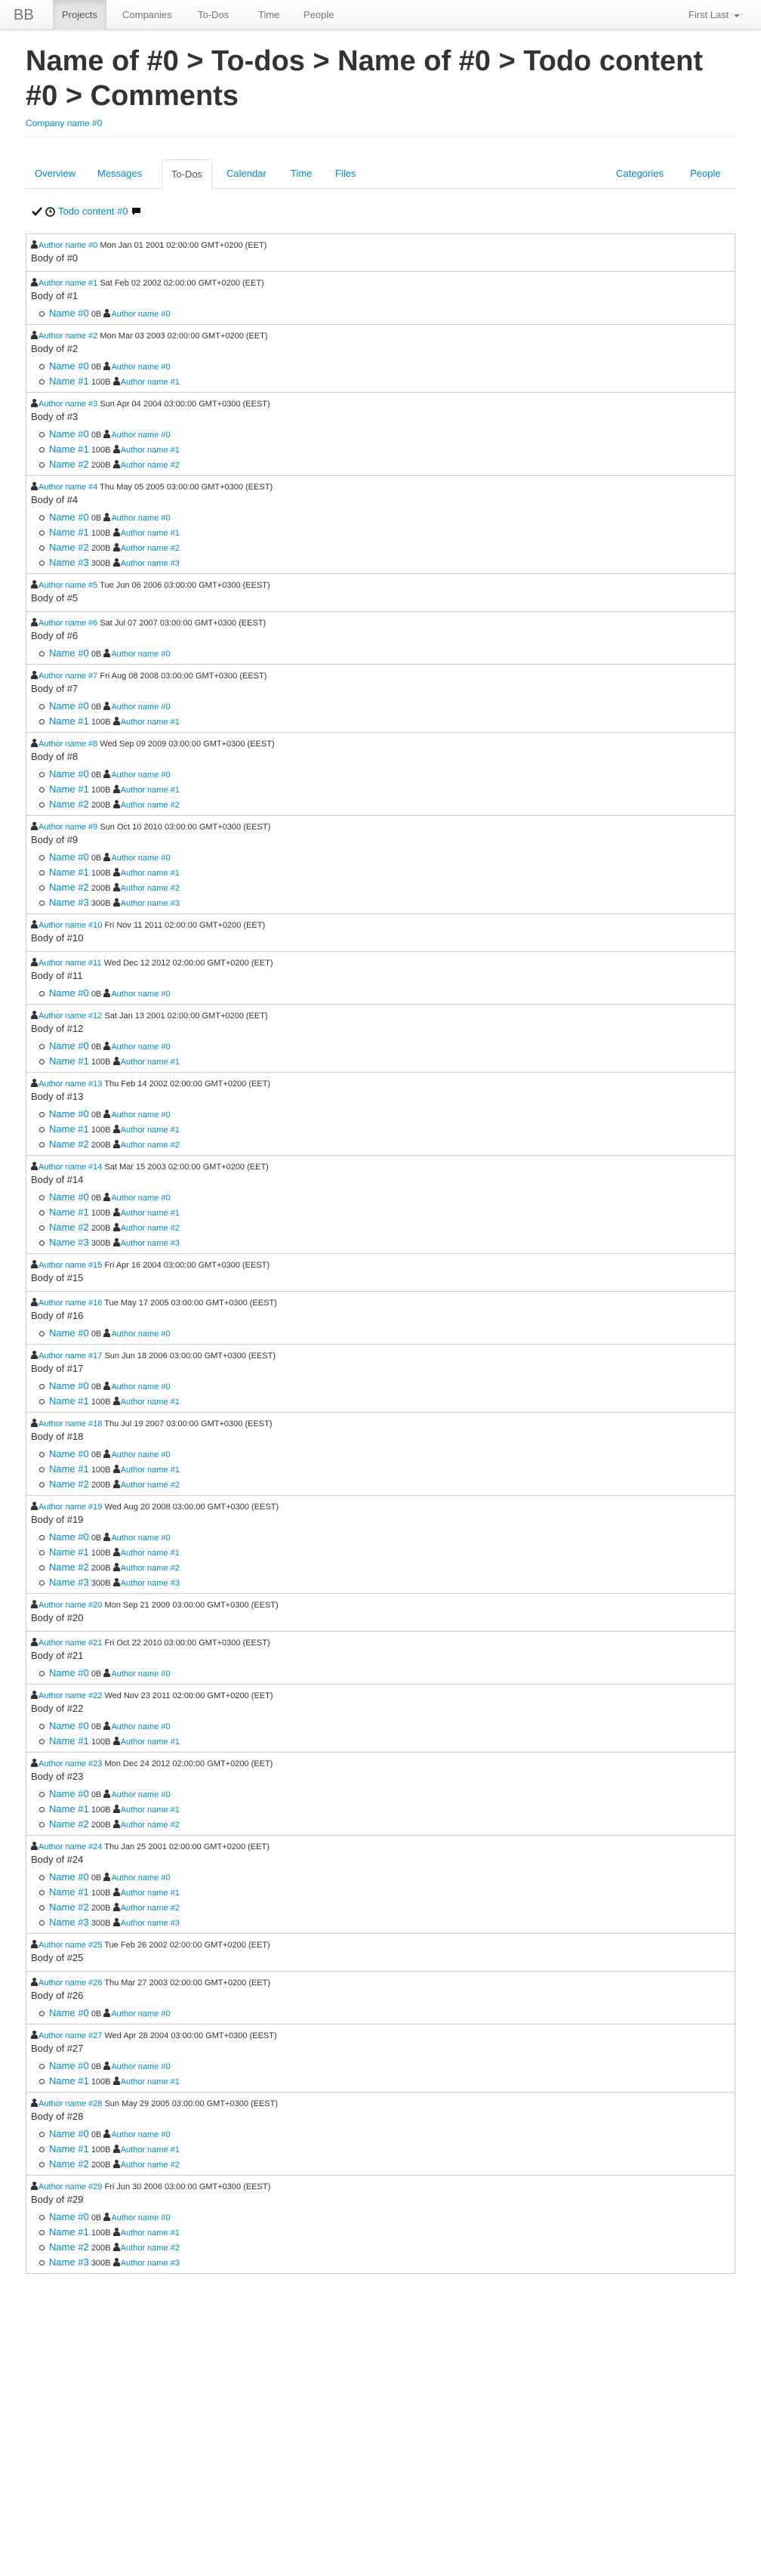  I want to click on tab-time: Time, so click(301, 174).